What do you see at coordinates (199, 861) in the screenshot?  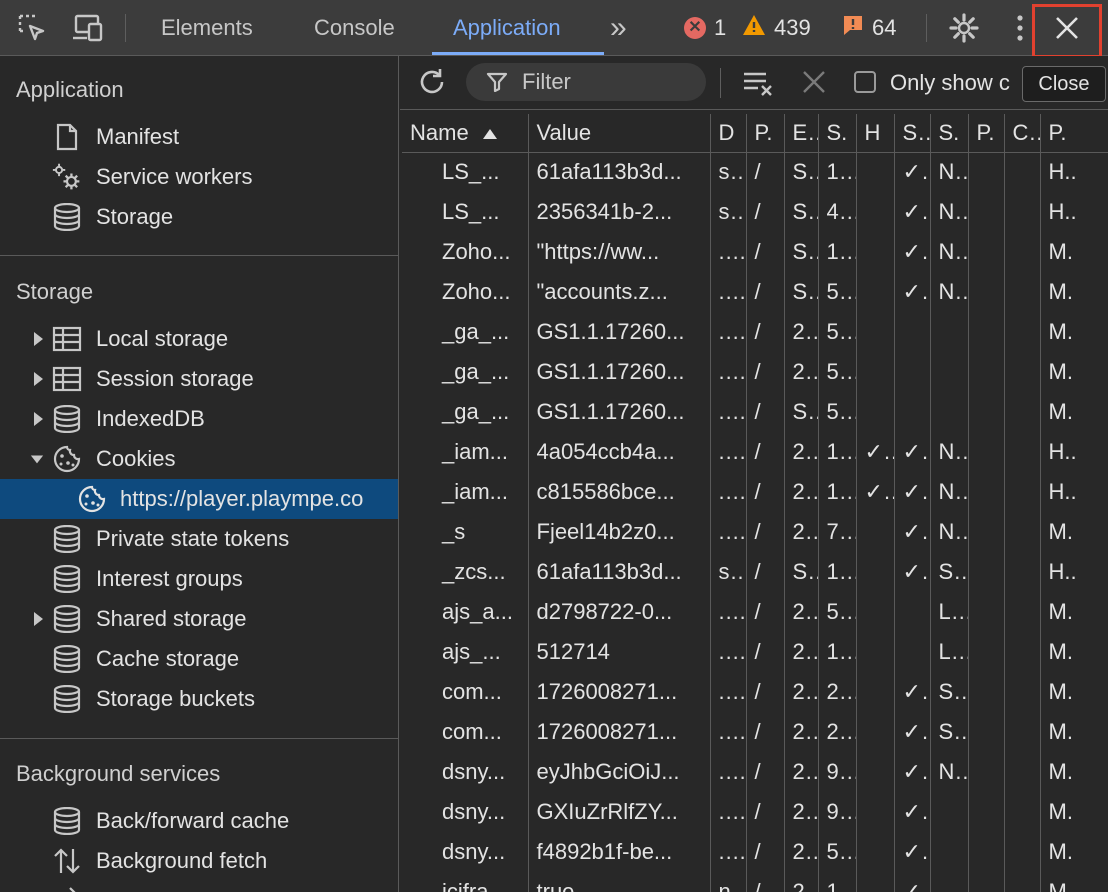 I see `sidebar-item-background-fetch: Background fetch` at bounding box center [199, 861].